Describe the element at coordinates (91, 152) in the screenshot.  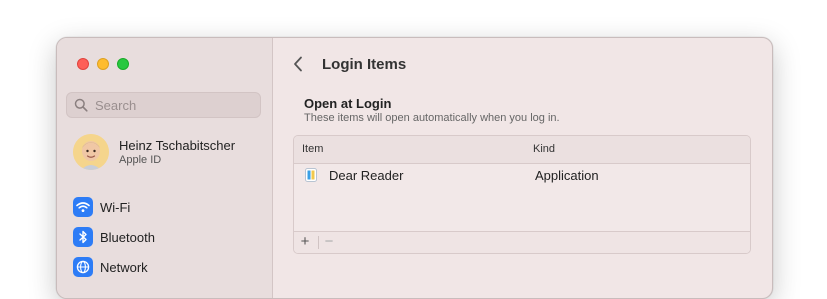
I see `avatar` at that location.